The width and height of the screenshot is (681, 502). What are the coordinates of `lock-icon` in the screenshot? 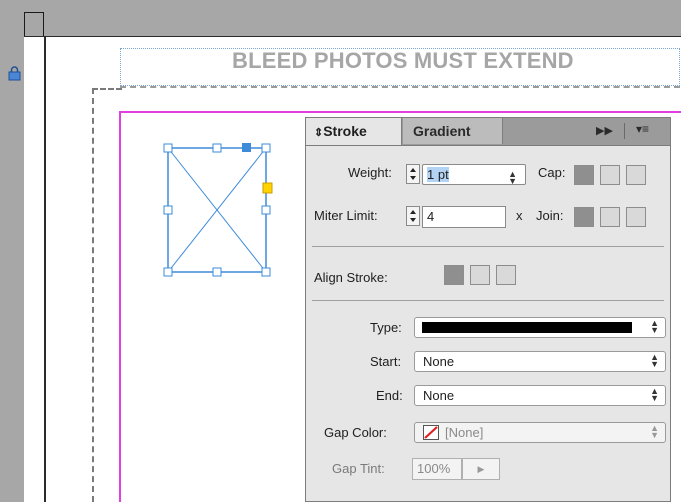 It's located at (14, 73).